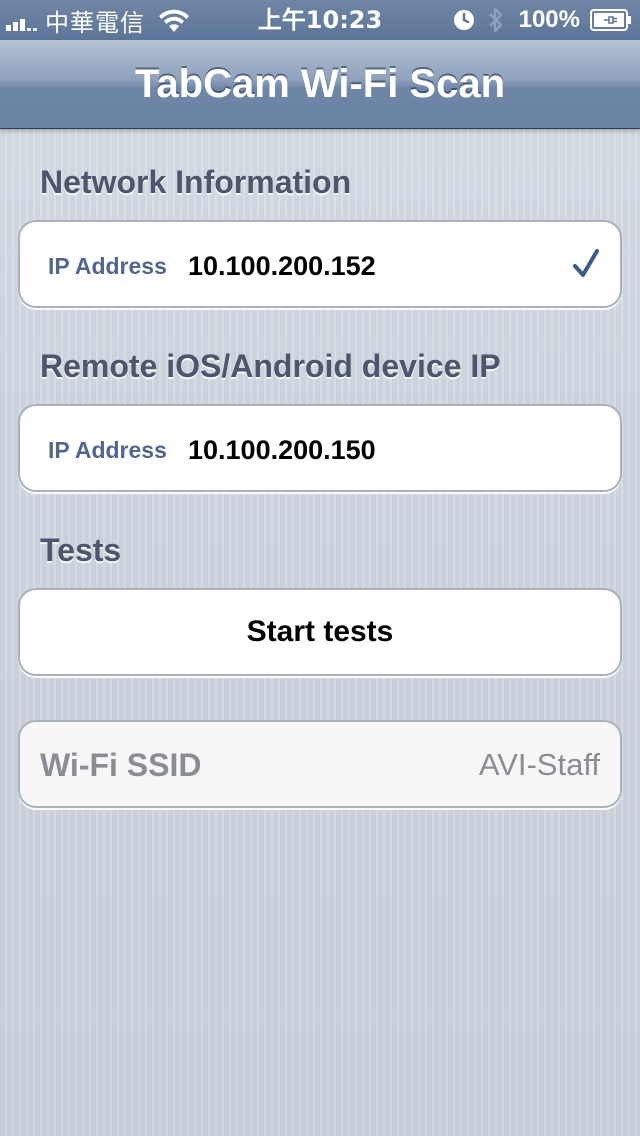 Image resolution: width=640 pixels, height=1136 pixels. What do you see at coordinates (463, 20) in the screenshot?
I see `alarm-clock-icon` at bounding box center [463, 20].